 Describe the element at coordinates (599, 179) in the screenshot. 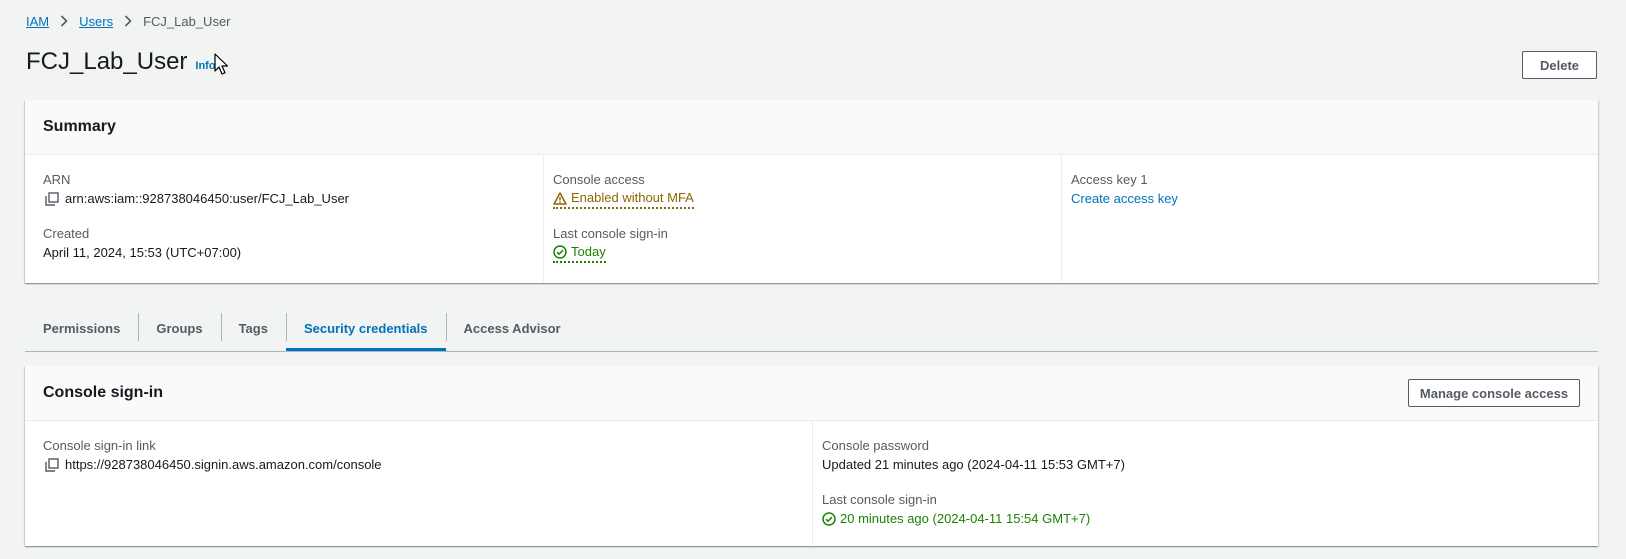

I see `console-access-label: Console access` at that location.